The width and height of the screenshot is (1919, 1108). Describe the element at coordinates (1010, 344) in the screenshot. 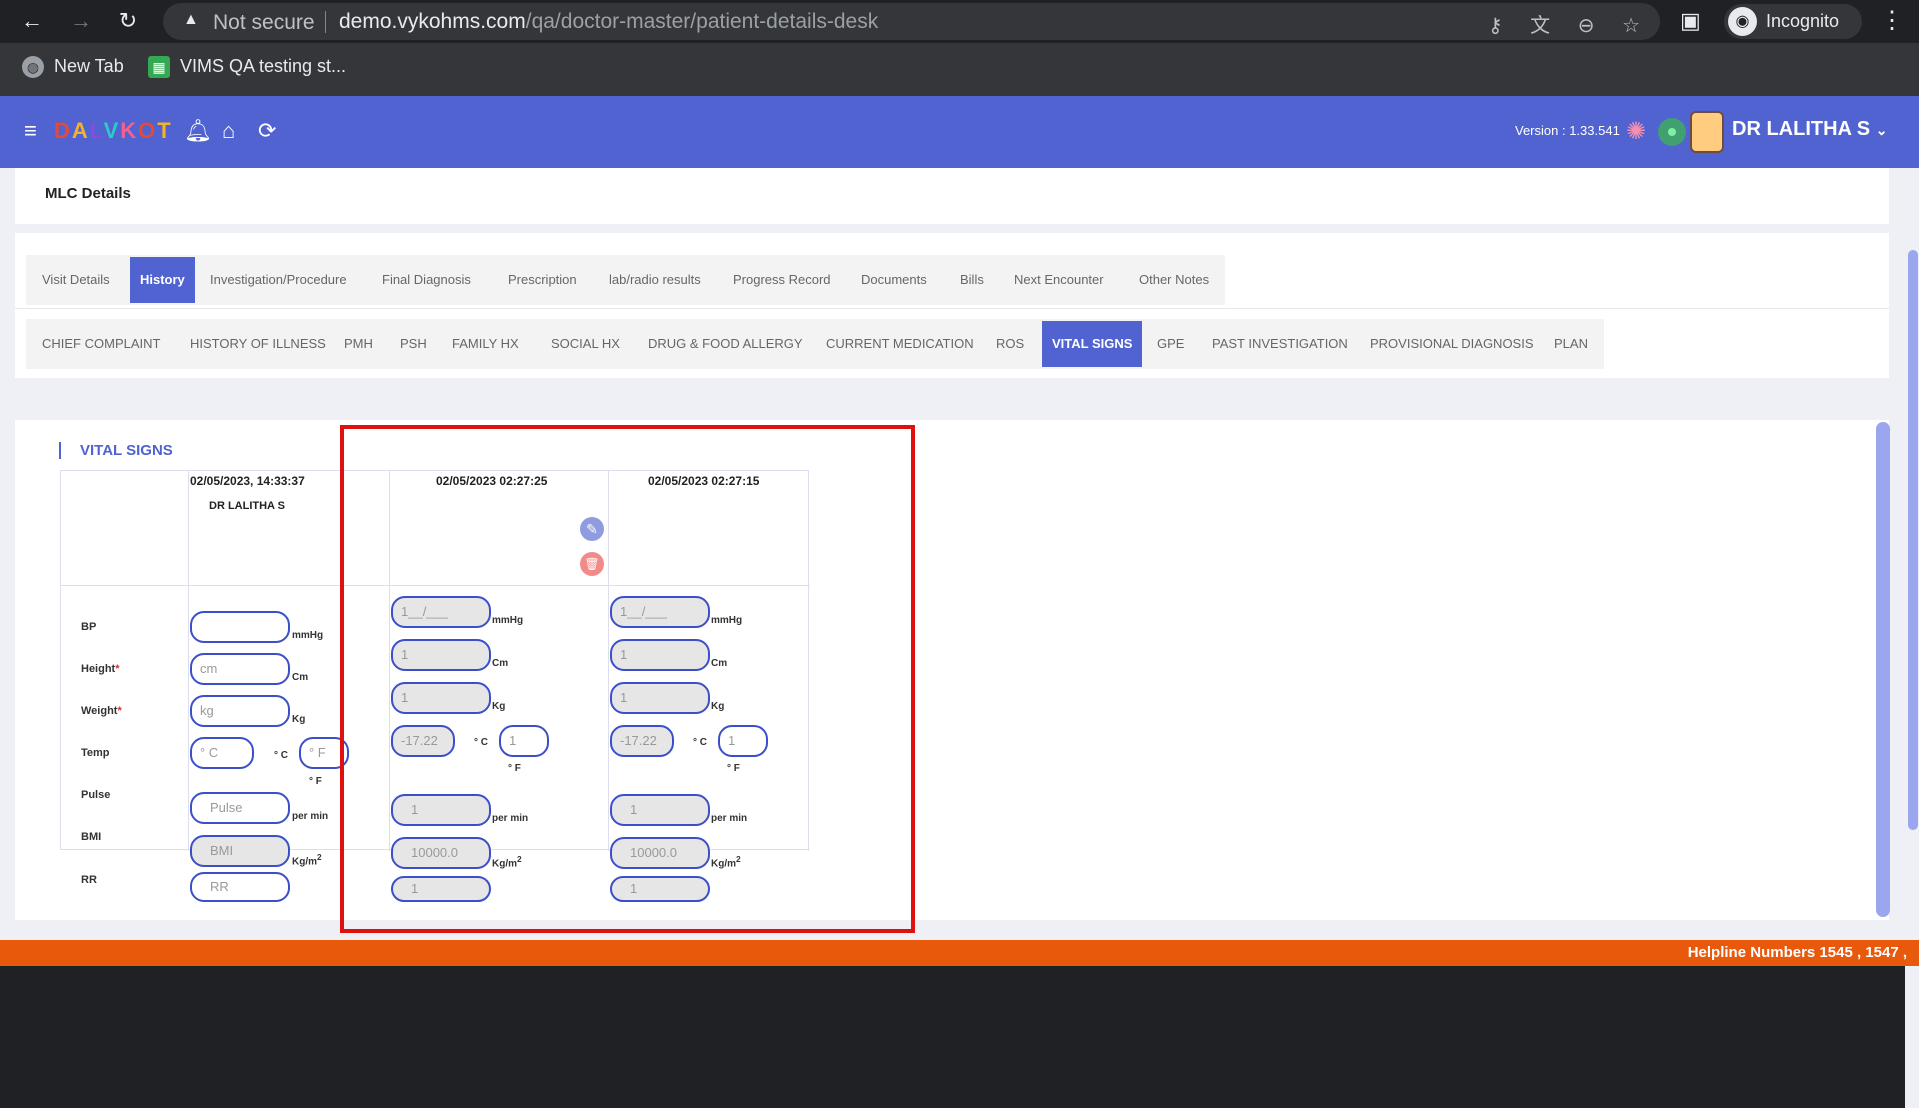

I see `tab-ros: ROS` at that location.